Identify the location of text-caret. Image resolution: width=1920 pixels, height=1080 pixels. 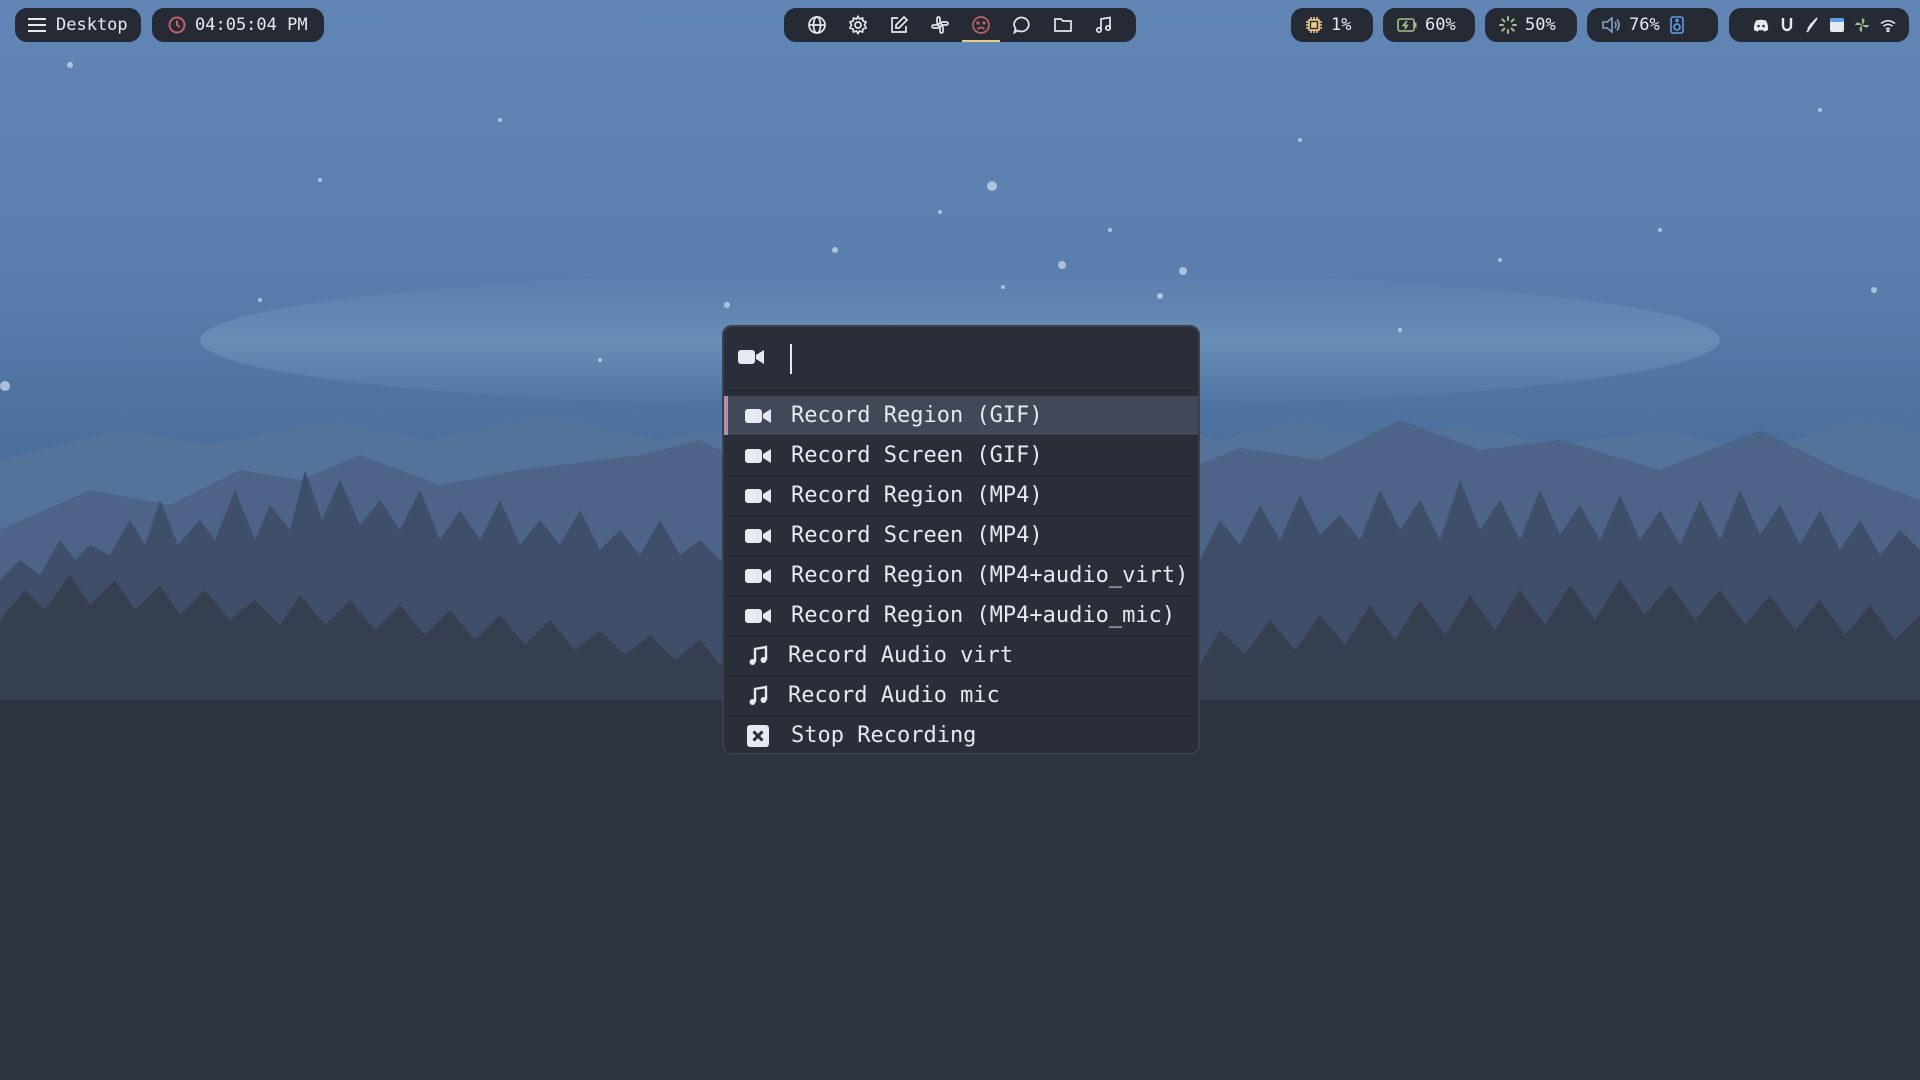
(791, 358).